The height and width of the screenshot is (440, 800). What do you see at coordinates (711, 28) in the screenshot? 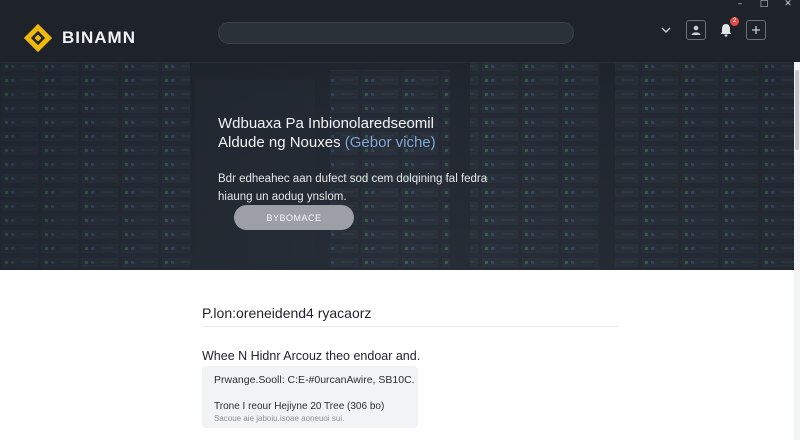
I see `nav-actions: 2` at bounding box center [711, 28].